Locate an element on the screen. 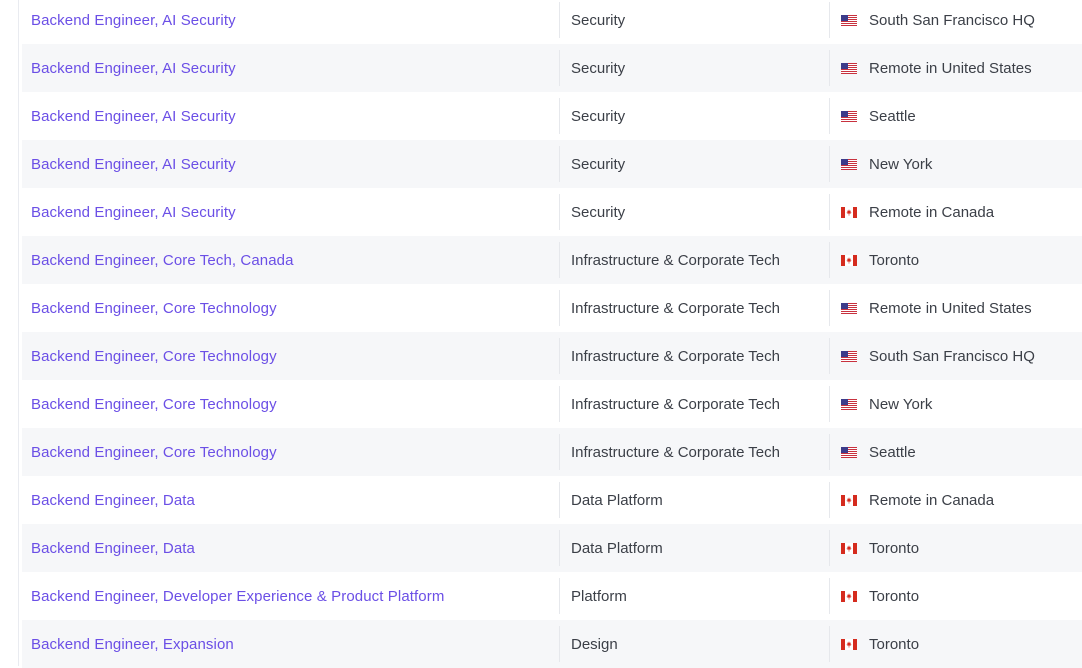  job-title-cell: Backend Engineer, Expansion is located at coordinates (290, 644).